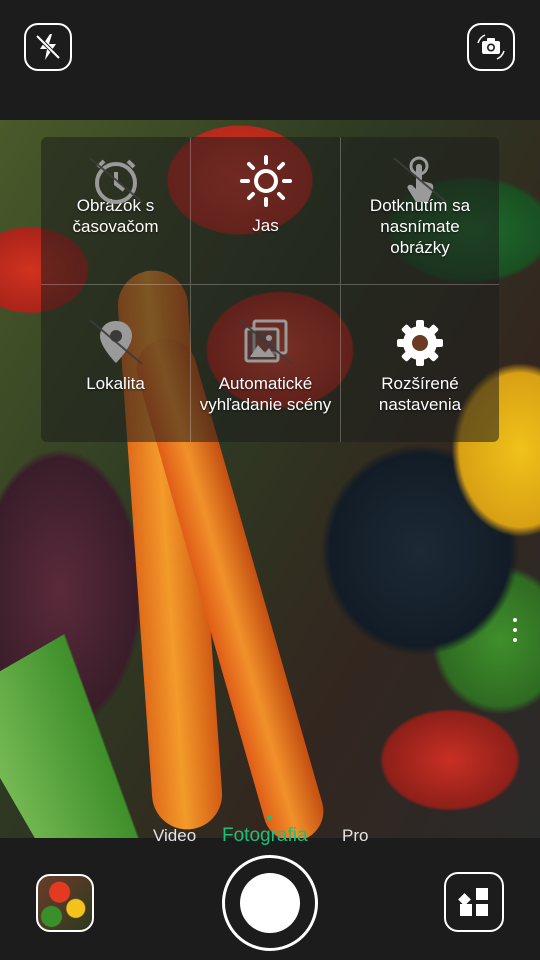 This screenshot has width=540, height=960. I want to click on grid-icon, so click(473, 902).